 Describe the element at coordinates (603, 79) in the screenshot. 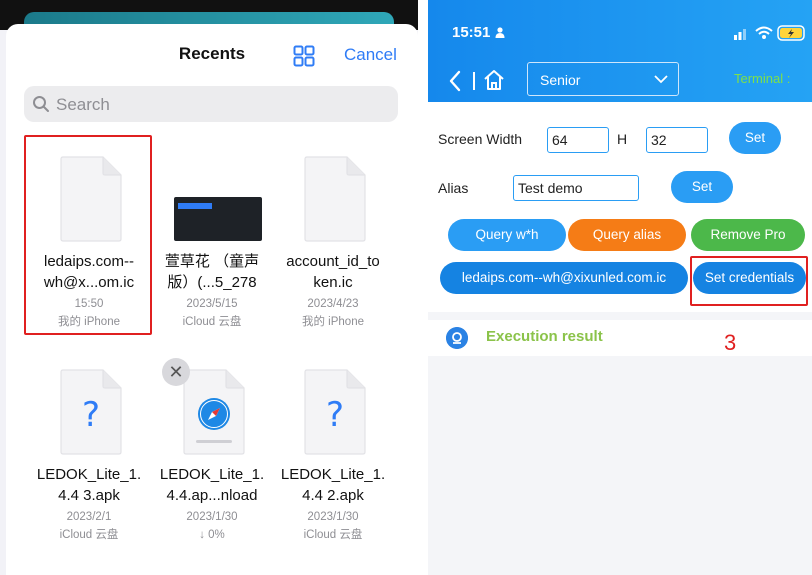

I see `mode-select: Senior` at that location.